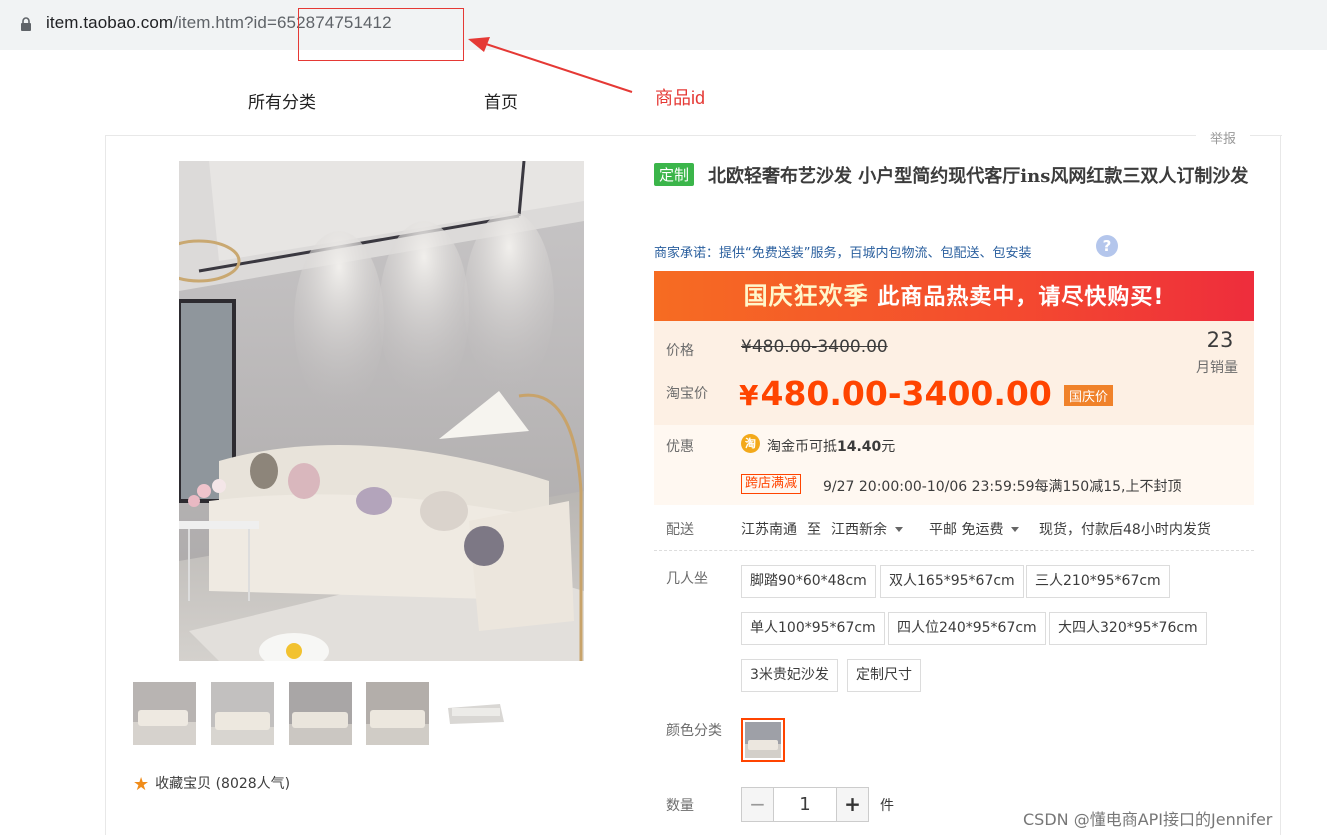 Image resolution: width=1327 pixels, height=835 pixels. Describe the element at coordinates (282, 100) in the screenshot. I see `nav-all-categories: 所有分类` at that location.